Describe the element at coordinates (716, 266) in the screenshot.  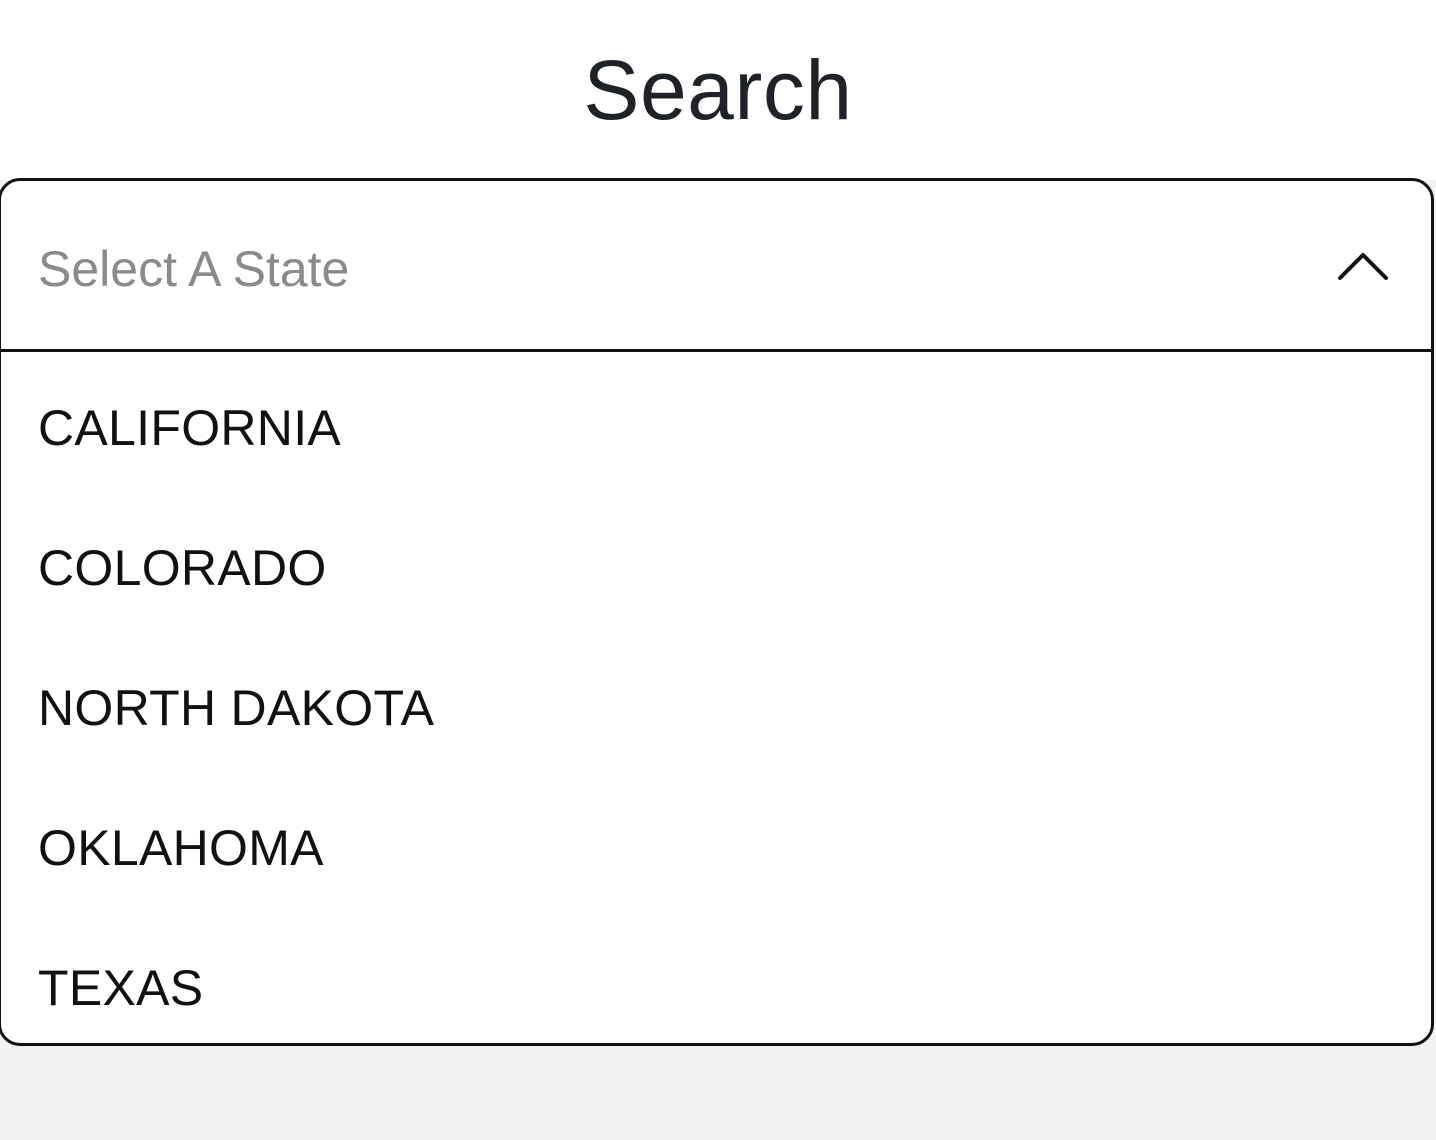
I see `state-select-trigger: Select A State` at that location.